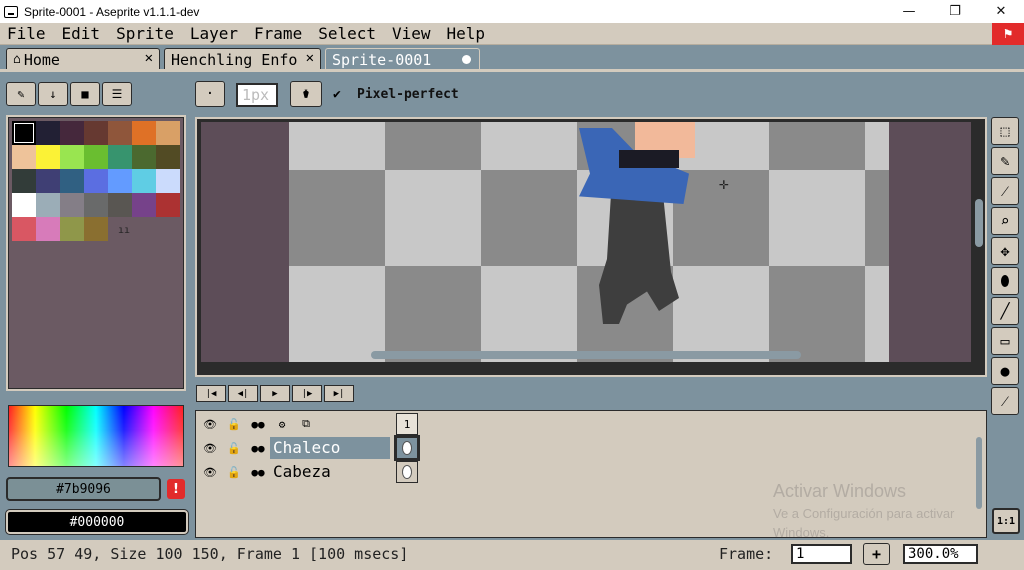 This screenshot has height=570, width=1024. What do you see at coordinates (1005, 281) in the screenshot?
I see `fill-tool: ⬮` at bounding box center [1005, 281].